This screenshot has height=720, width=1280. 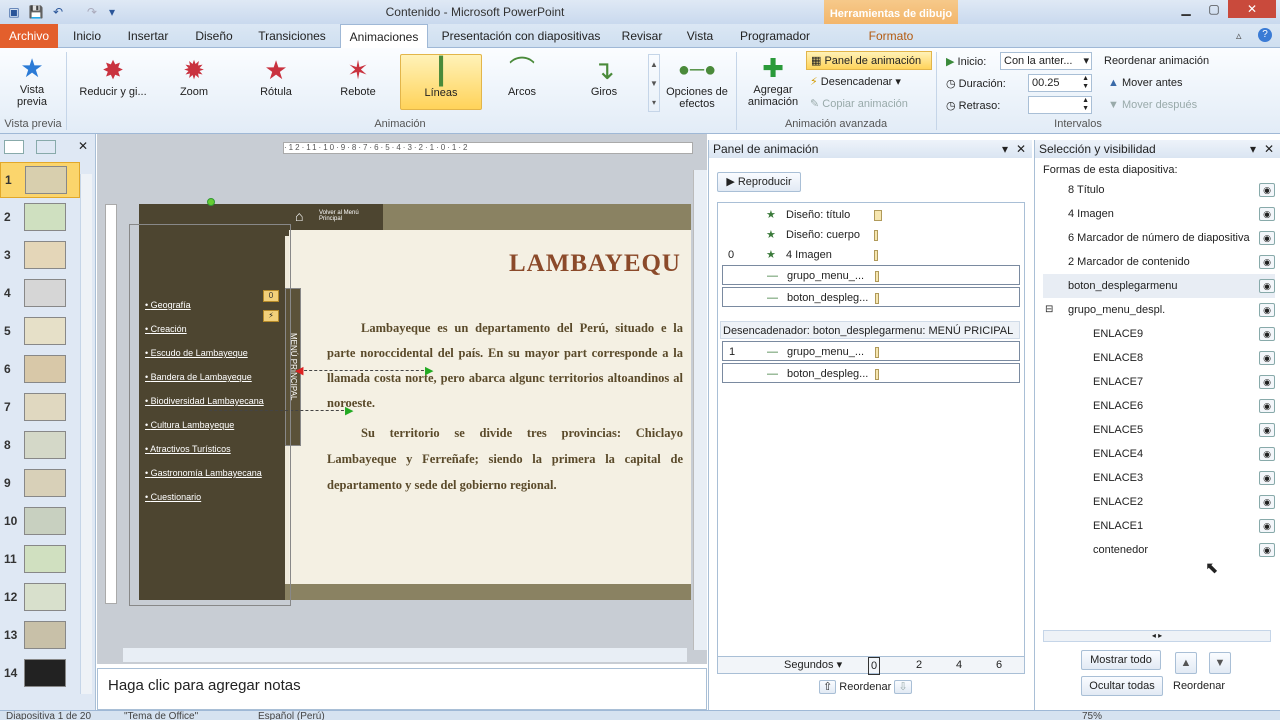 What do you see at coordinates (871, 255) in the screenshot?
I see `animation-row: 0 ★ 4 Imagen` at bounding box center [871, 255].